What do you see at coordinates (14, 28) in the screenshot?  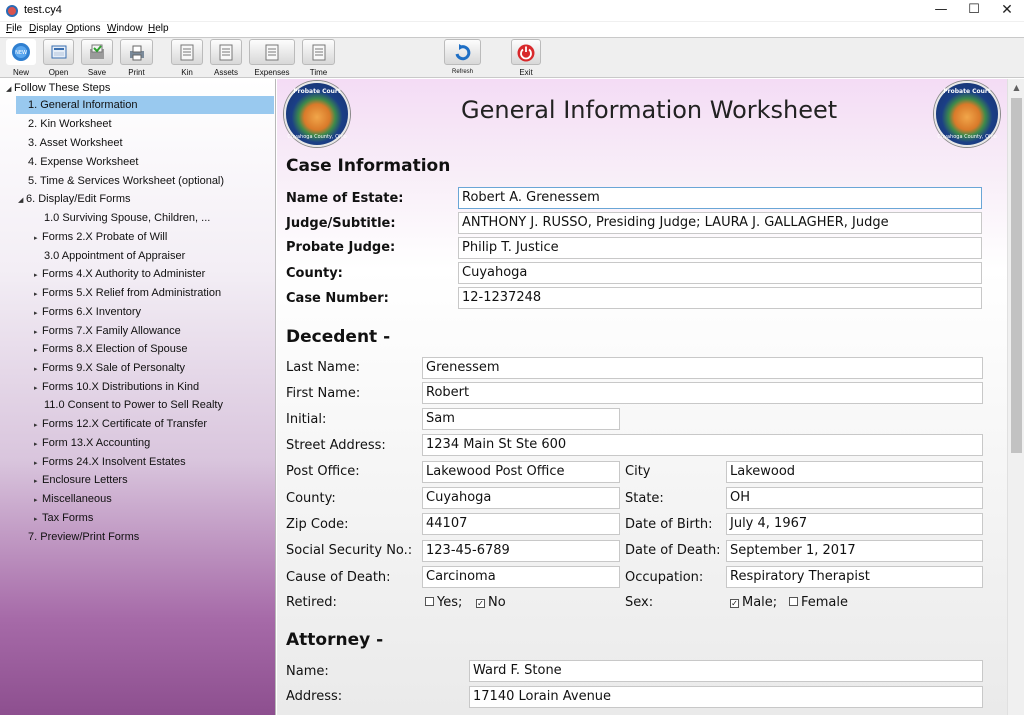 I see `menu-file: File` at bounding box center [14, 28].